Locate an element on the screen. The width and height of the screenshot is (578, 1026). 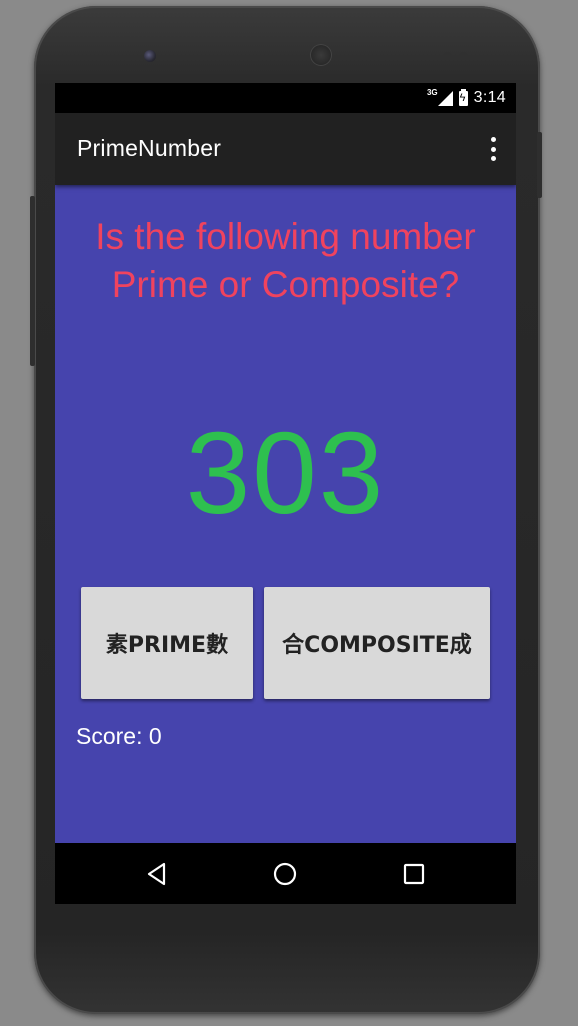
power-button is located at coordinates (539, 165).